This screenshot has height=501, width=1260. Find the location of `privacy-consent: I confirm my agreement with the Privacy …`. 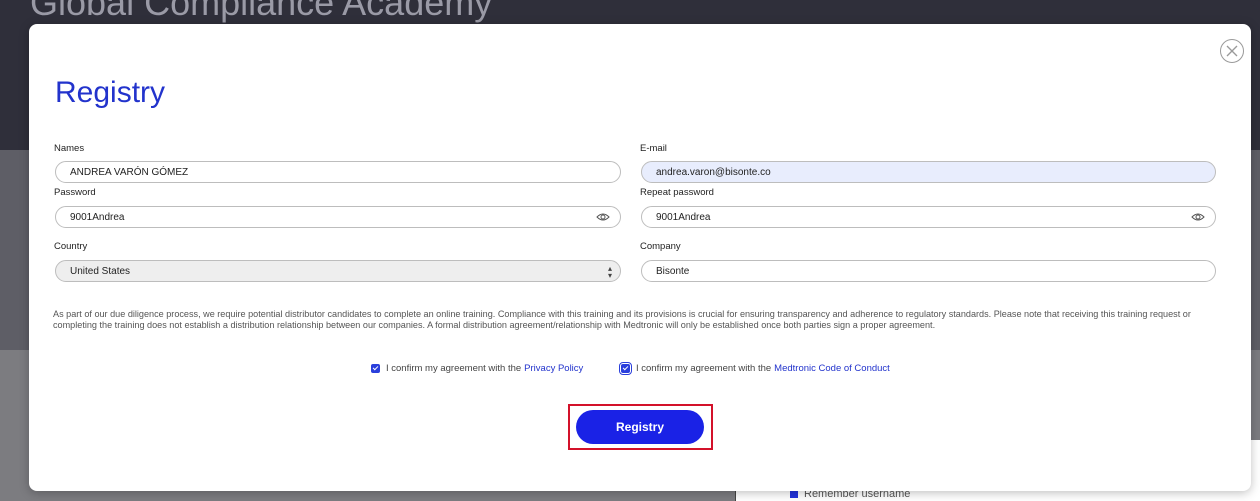

privacy-consent: I confirm my agreement with the Privacy … is located at coordinates (477, 368).